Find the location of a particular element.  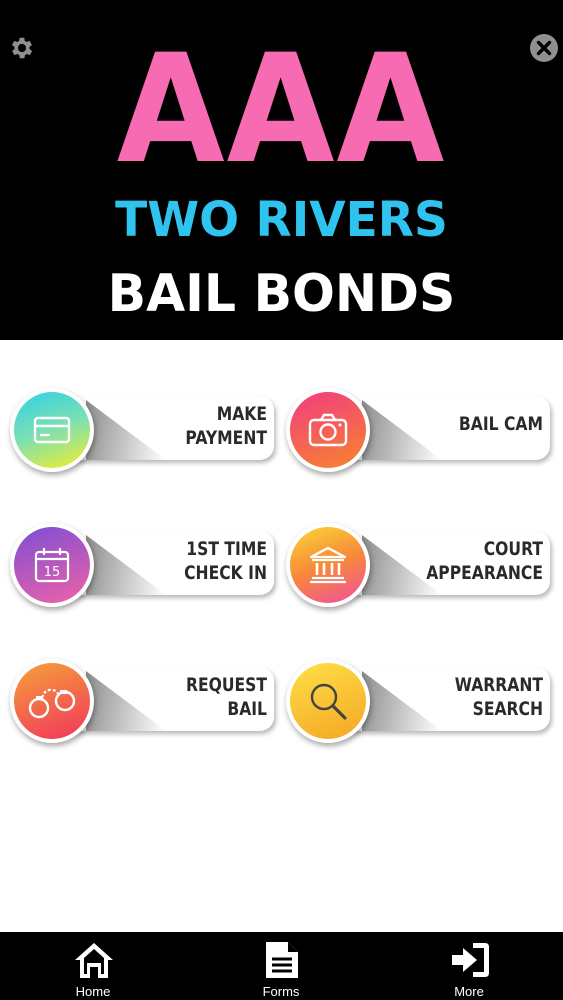

tile-label-line1: 1ST TIME is located at coordinates (226, 549).